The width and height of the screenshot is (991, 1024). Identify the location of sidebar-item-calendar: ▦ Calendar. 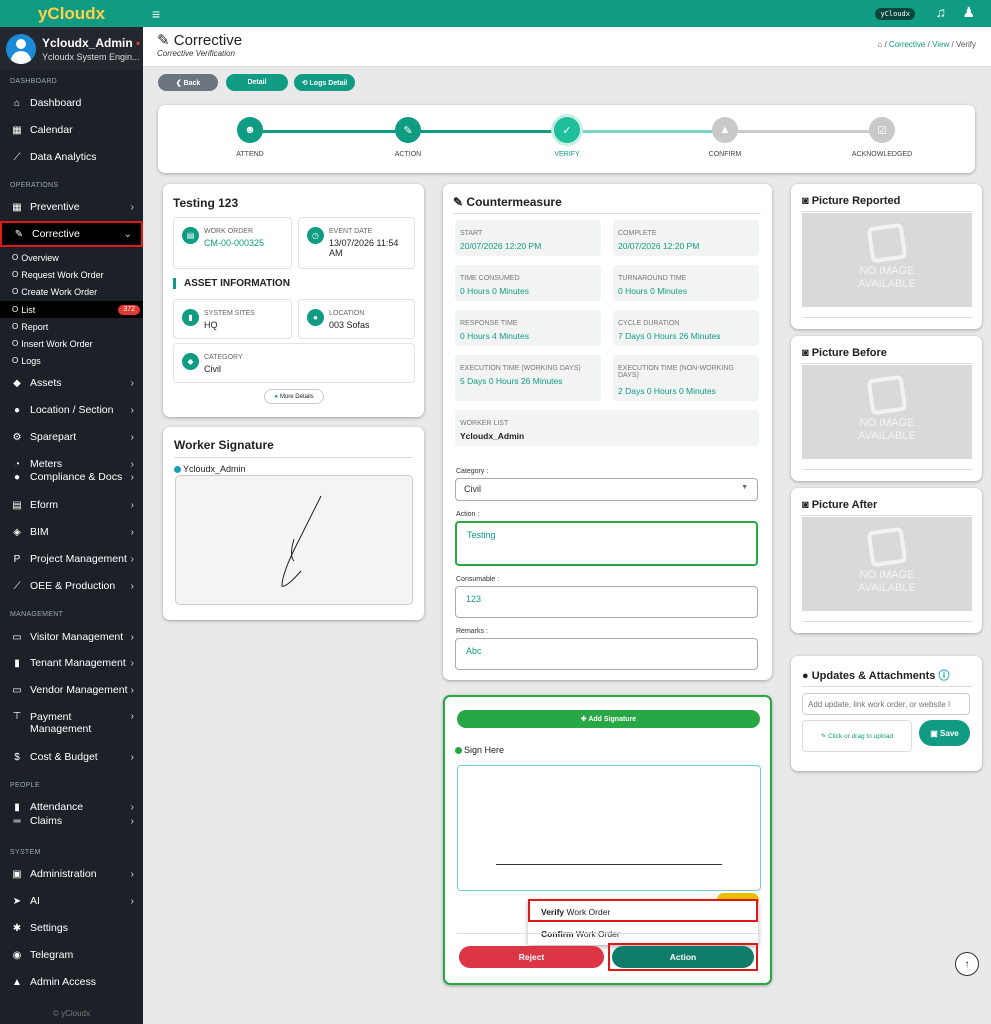
(71, 130).